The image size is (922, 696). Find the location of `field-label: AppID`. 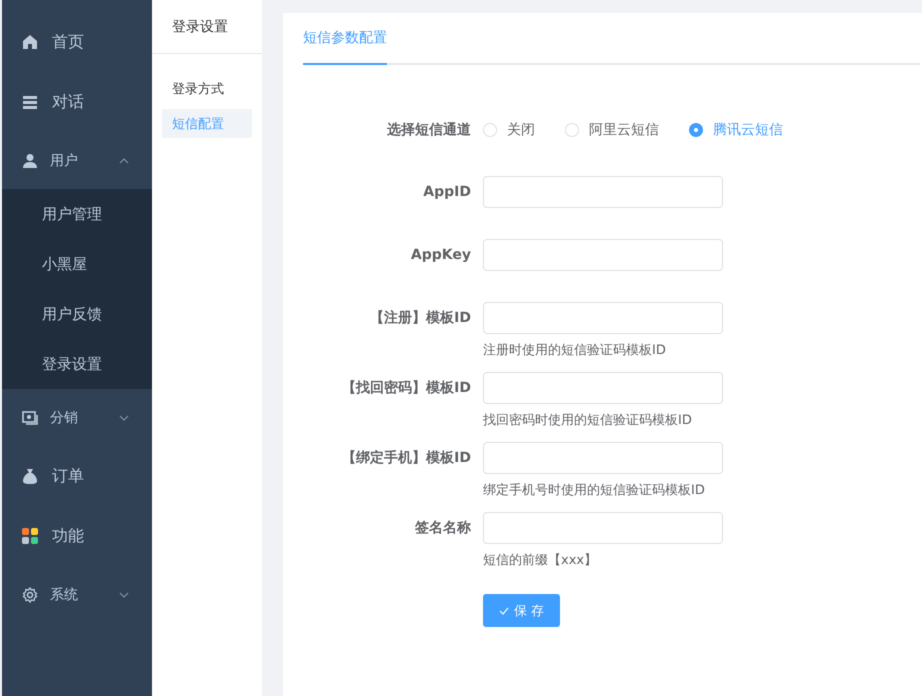

field-label: AppID is located at coordinates (447, 192).